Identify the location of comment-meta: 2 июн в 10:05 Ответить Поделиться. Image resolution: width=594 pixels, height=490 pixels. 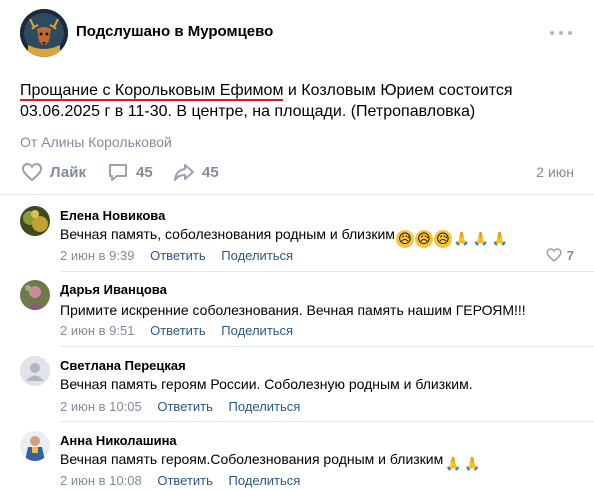
(186, 406).